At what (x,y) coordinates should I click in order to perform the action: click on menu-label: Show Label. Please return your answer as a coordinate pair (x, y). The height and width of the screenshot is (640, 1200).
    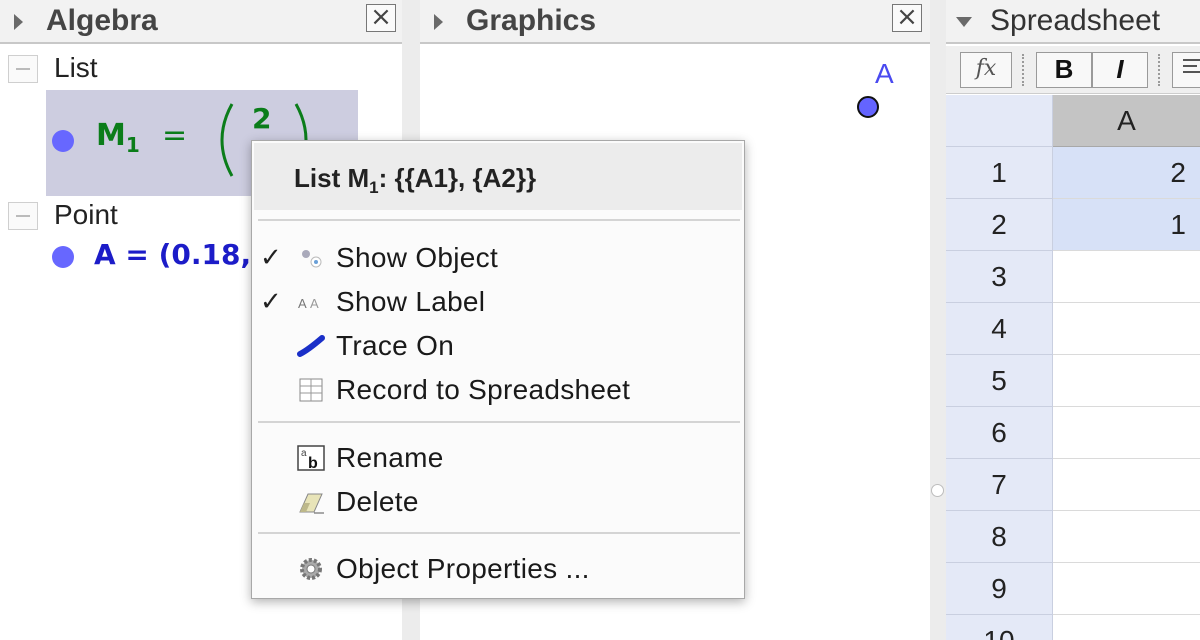
    Looking at the image, I should click on (411, 301).